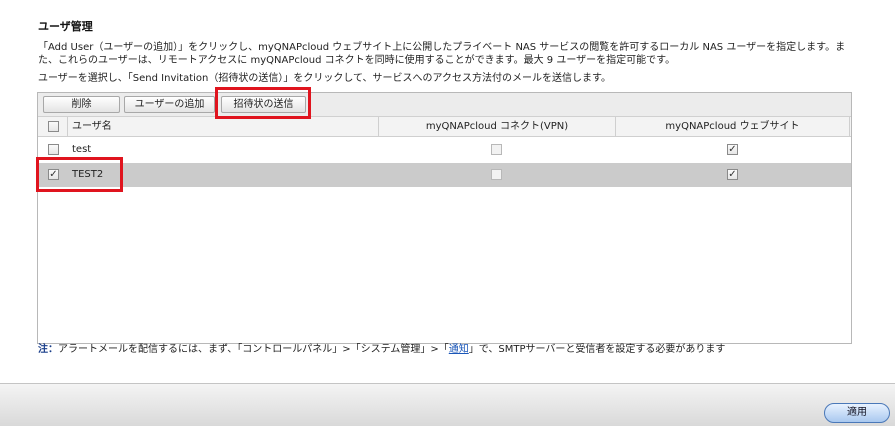 This screenshot has height=426, width=895. I want to click on select-all-checkbox, so click(53, 126).